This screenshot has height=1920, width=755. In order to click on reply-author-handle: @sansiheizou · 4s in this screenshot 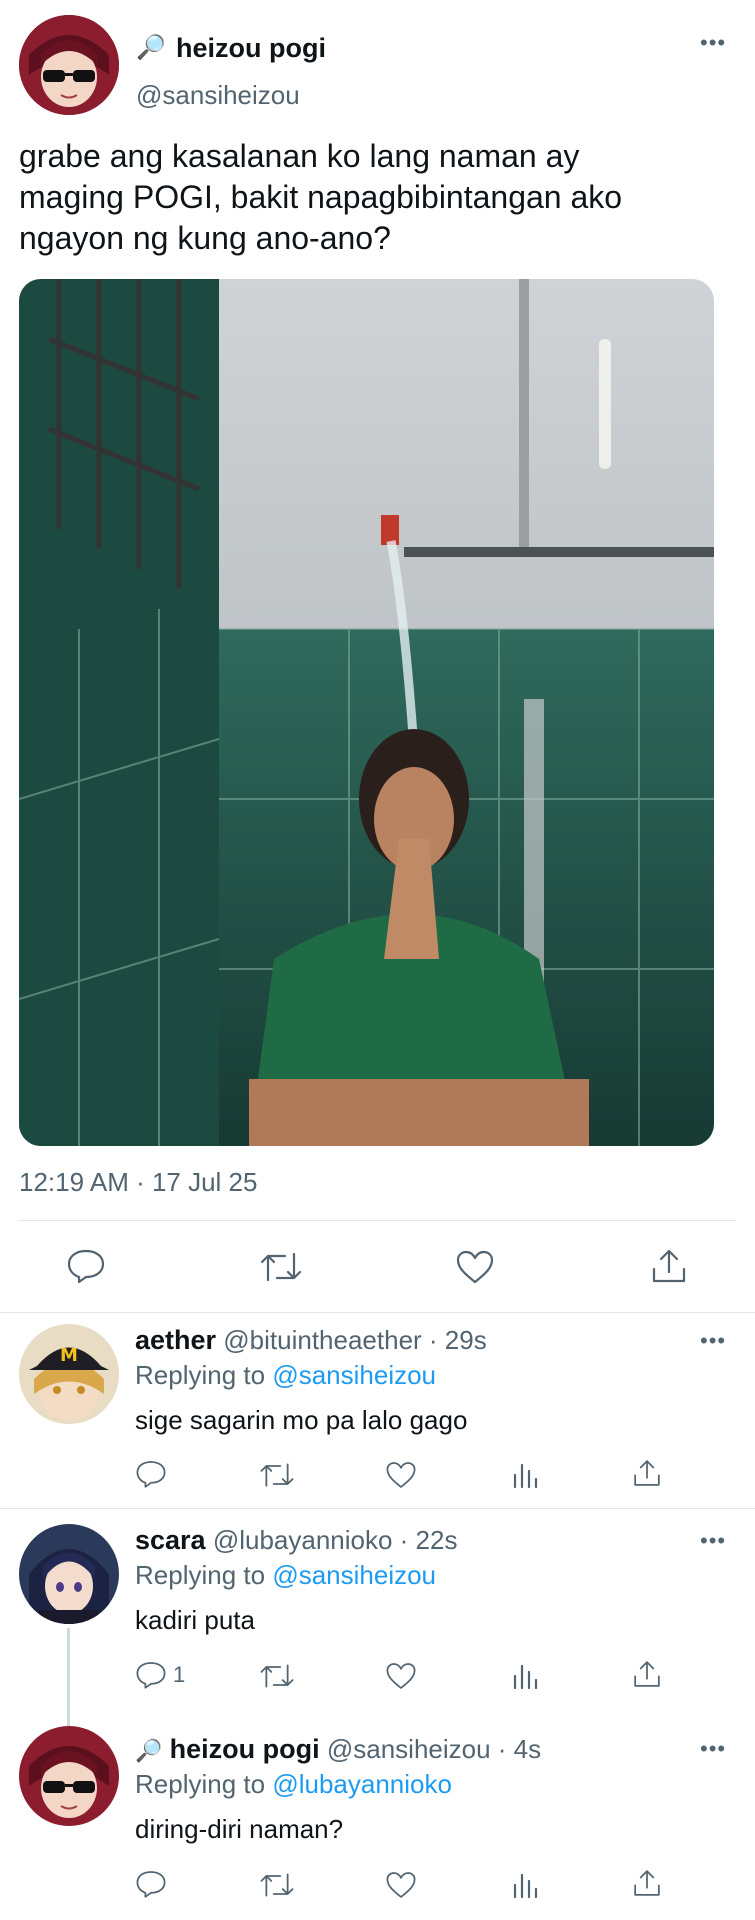, I will do `click(434, 1749)`.